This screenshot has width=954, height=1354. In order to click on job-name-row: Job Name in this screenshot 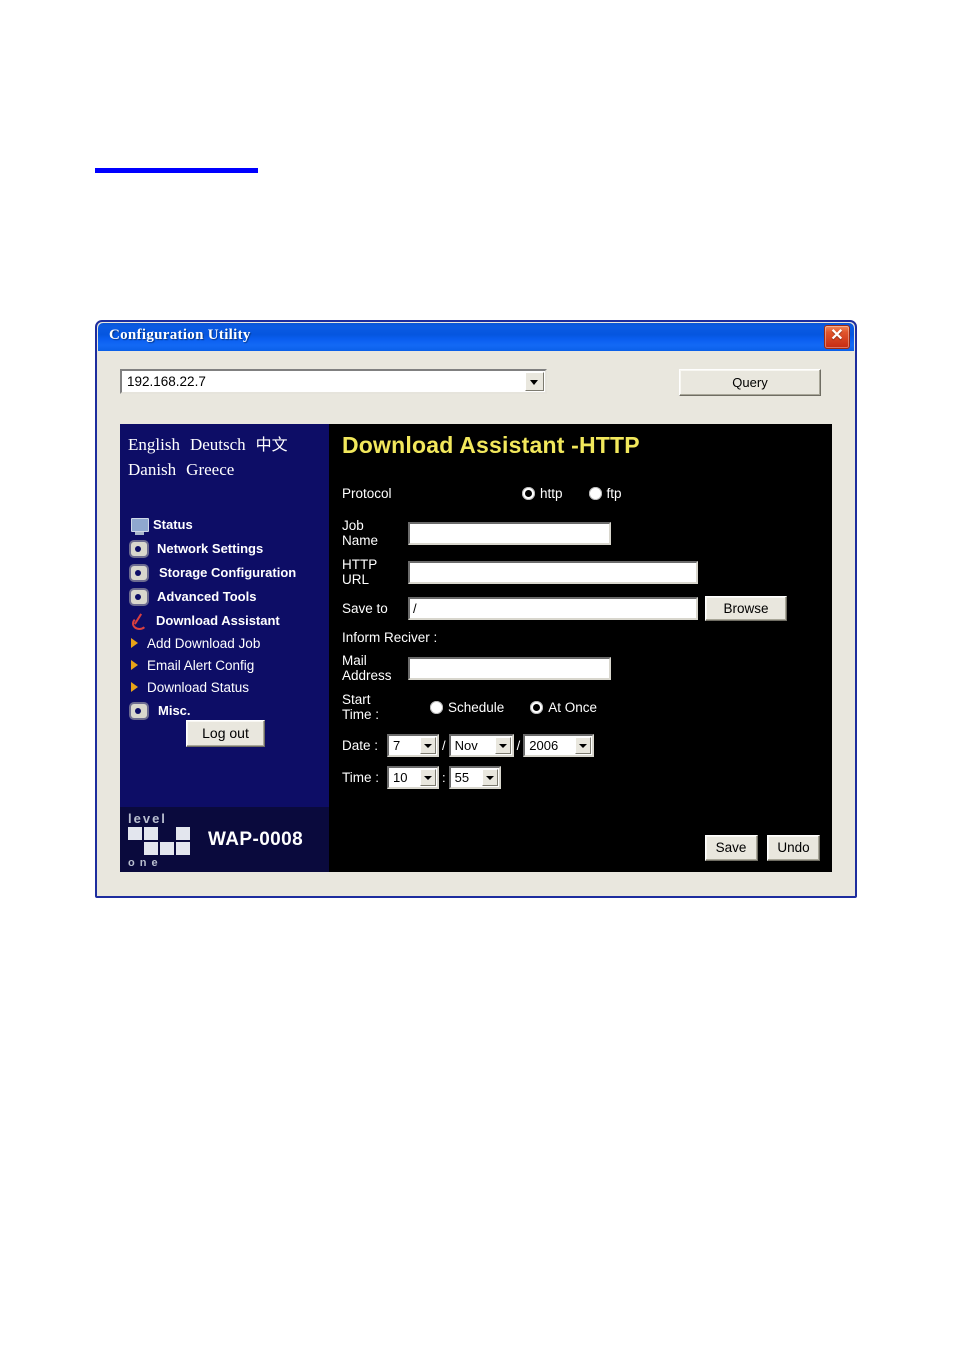, I will do `click(577, 533)`.